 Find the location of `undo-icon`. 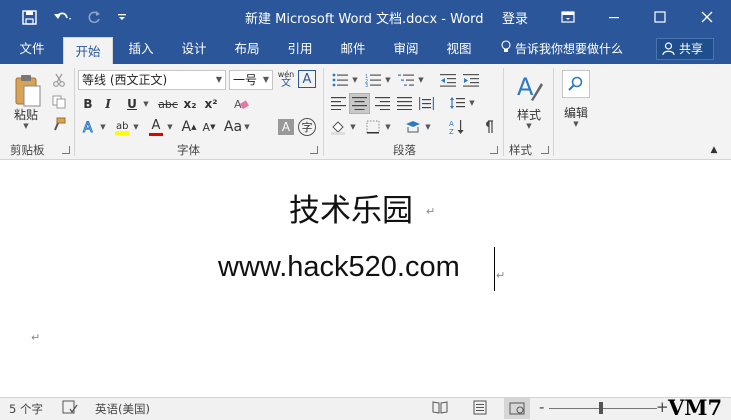

undo-icon is located at coordinates (63, 17).